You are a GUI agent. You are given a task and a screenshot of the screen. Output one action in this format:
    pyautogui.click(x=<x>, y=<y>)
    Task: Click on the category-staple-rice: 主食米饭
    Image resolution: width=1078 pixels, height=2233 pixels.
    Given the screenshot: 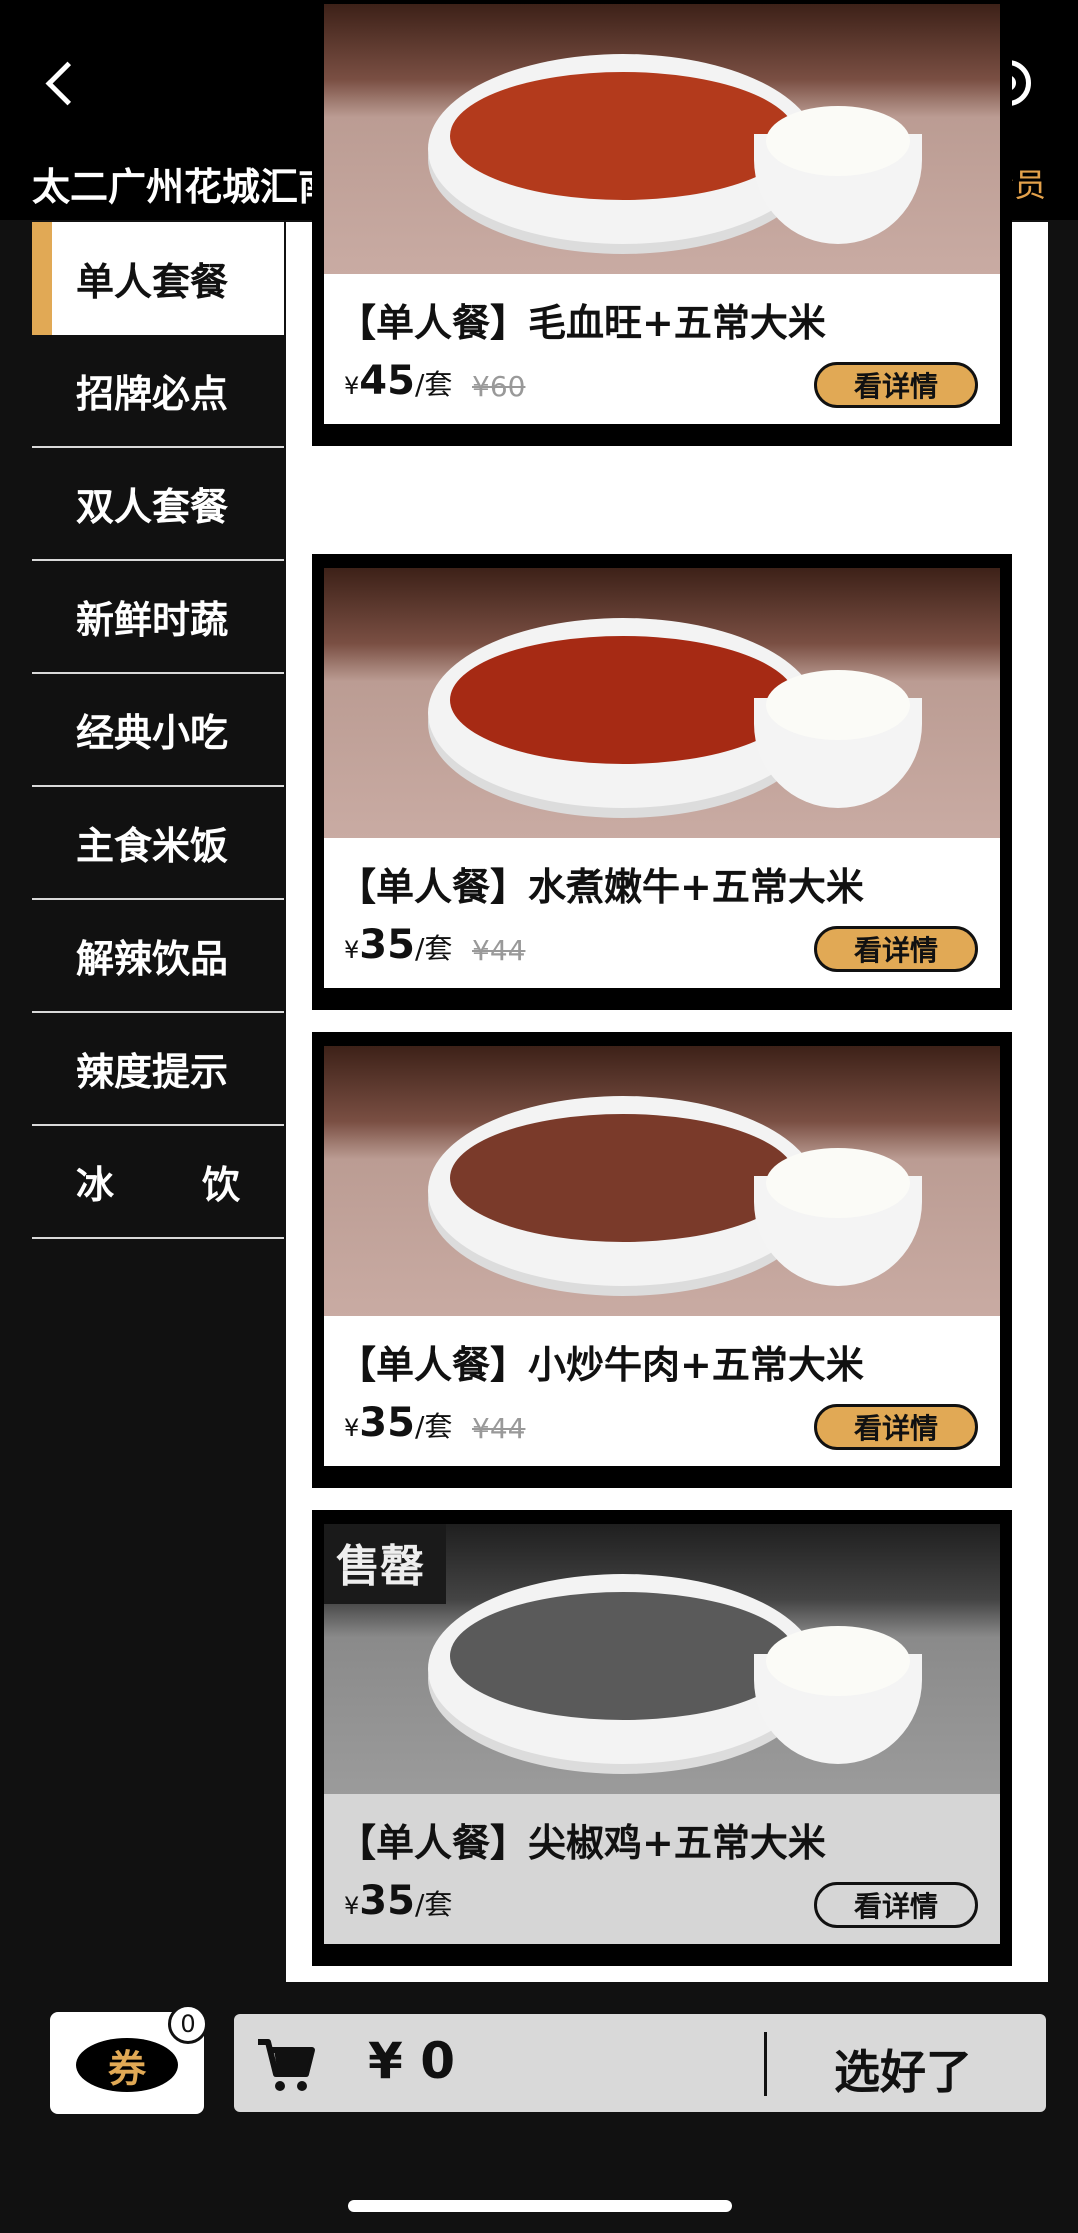 What is the action you would take?
    pyautogui.click(x=158, y=843)
    